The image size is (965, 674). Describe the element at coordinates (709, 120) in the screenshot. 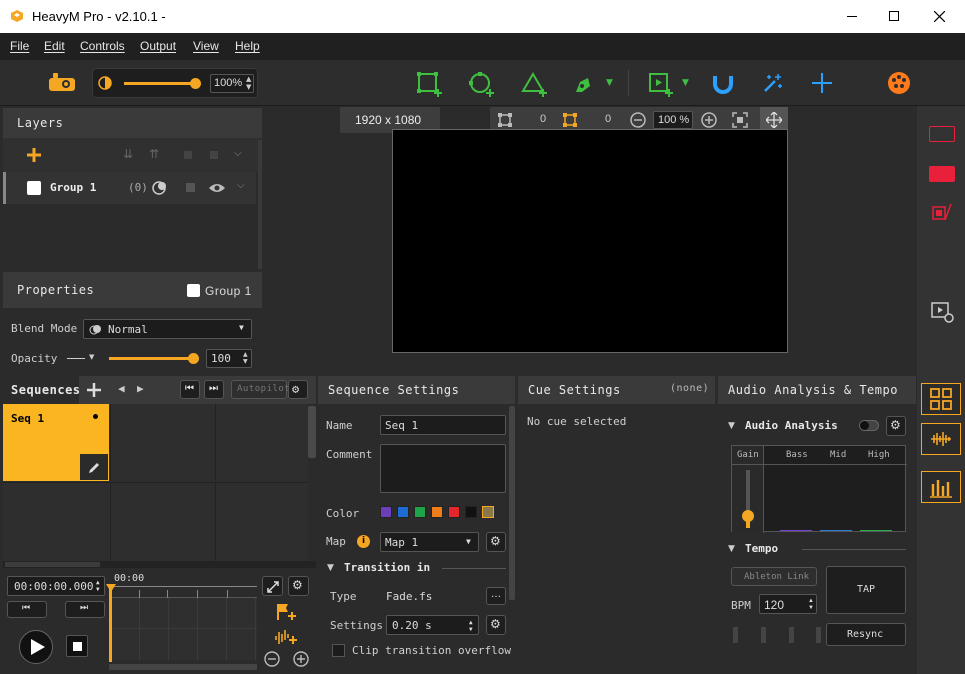

I see `zoom-in-icon` at that location.